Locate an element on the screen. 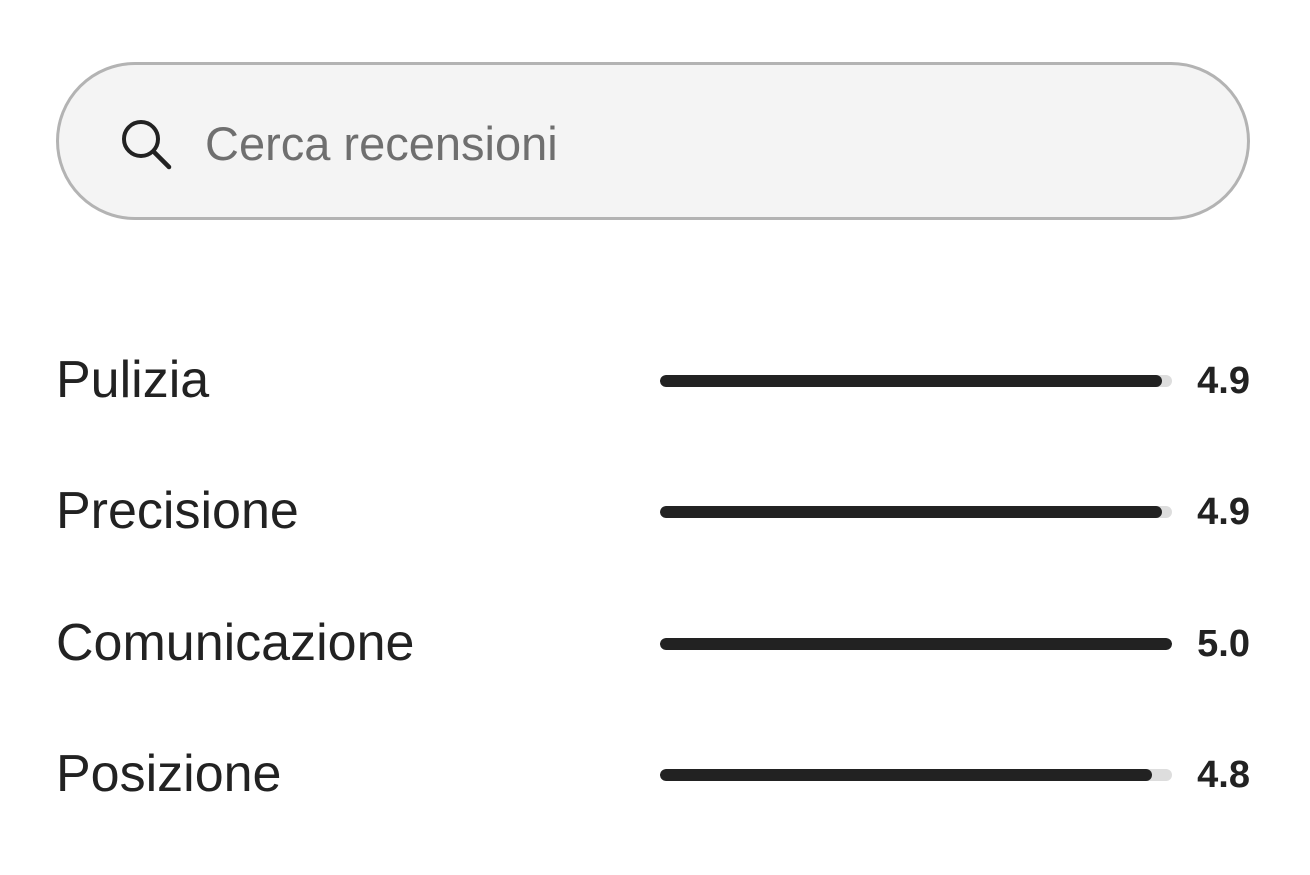 The image size is (1310, 875). rating-row-precisione: Precisione 4.9 is located at coordinates (655, 511).